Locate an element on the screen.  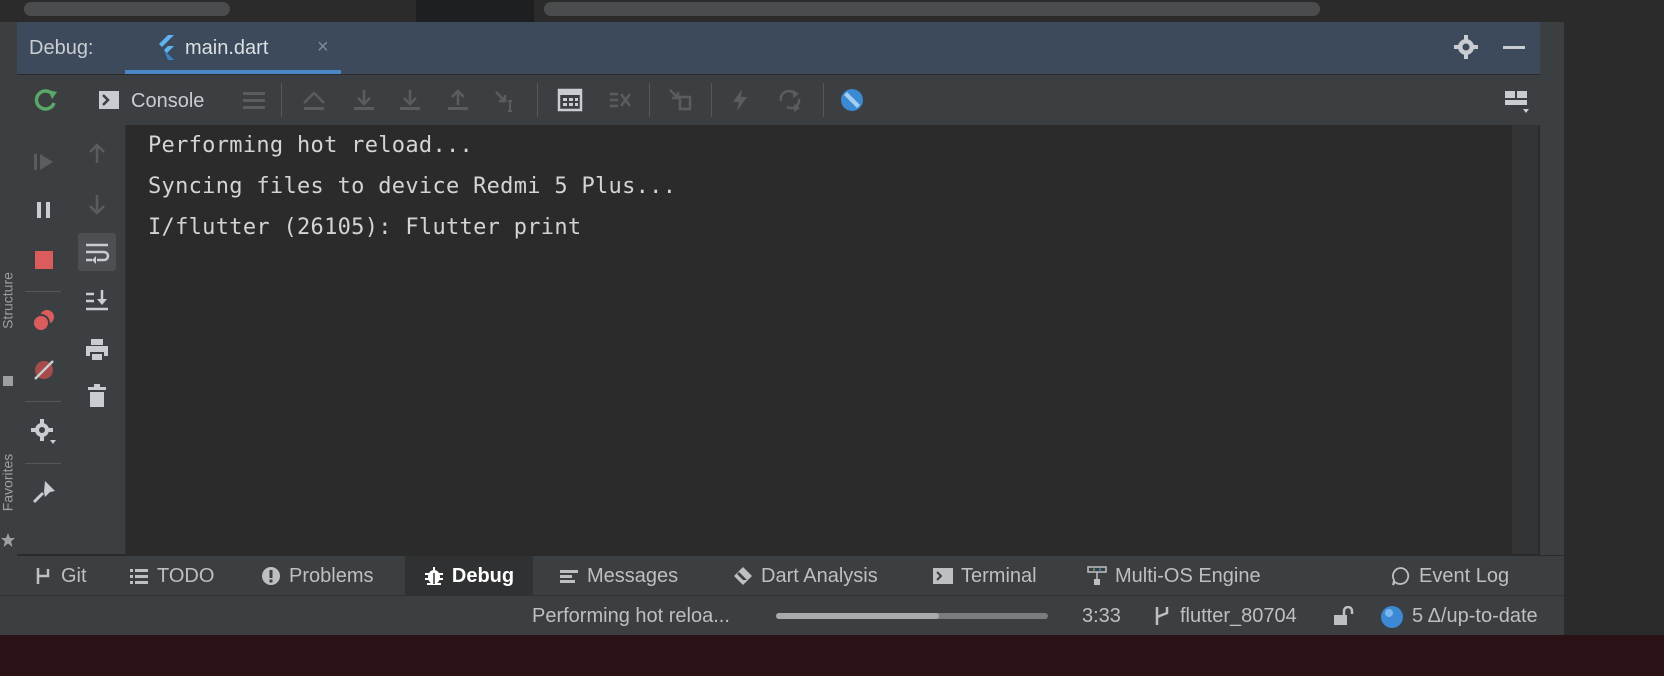
rerun-icon is located at coordinates (46, 100).